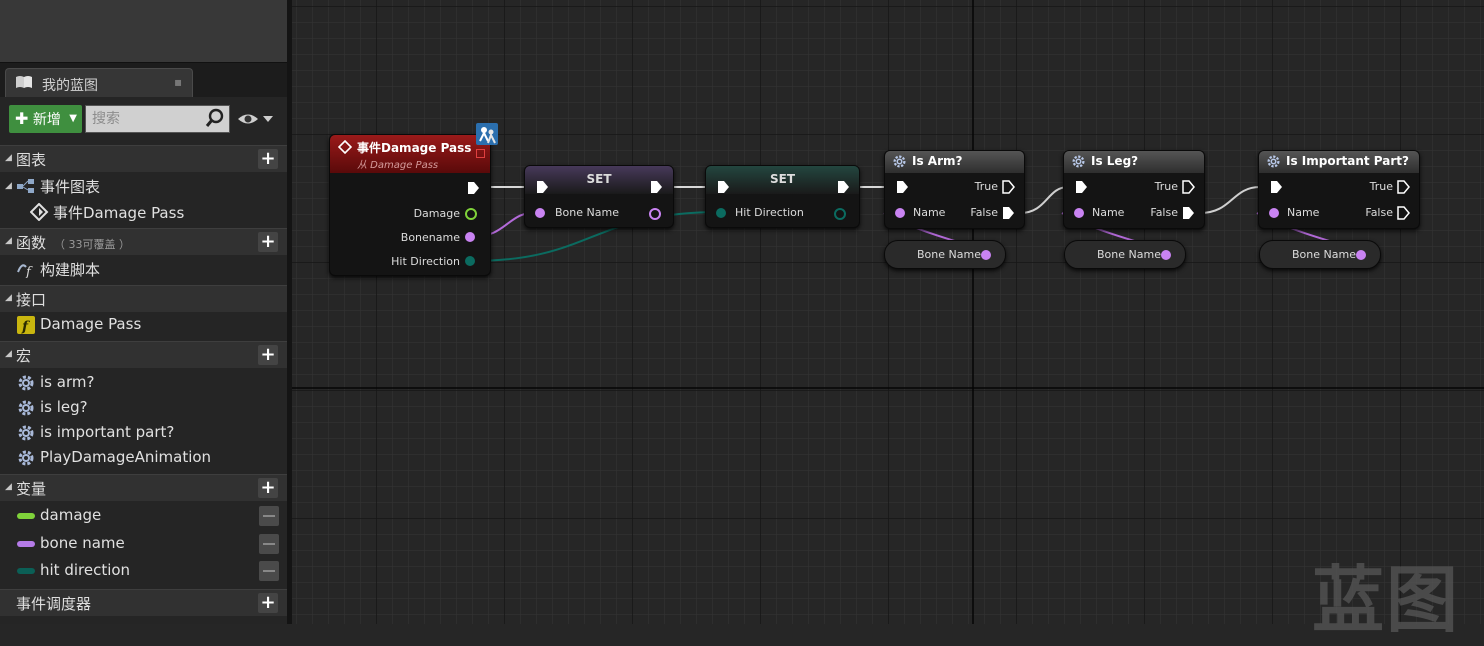 The height and width of the screenshot is (646, 1484). Describe the element at coordinates (1115, 161) in the screenshot. I see `node-title: Is Leg?` at that location.